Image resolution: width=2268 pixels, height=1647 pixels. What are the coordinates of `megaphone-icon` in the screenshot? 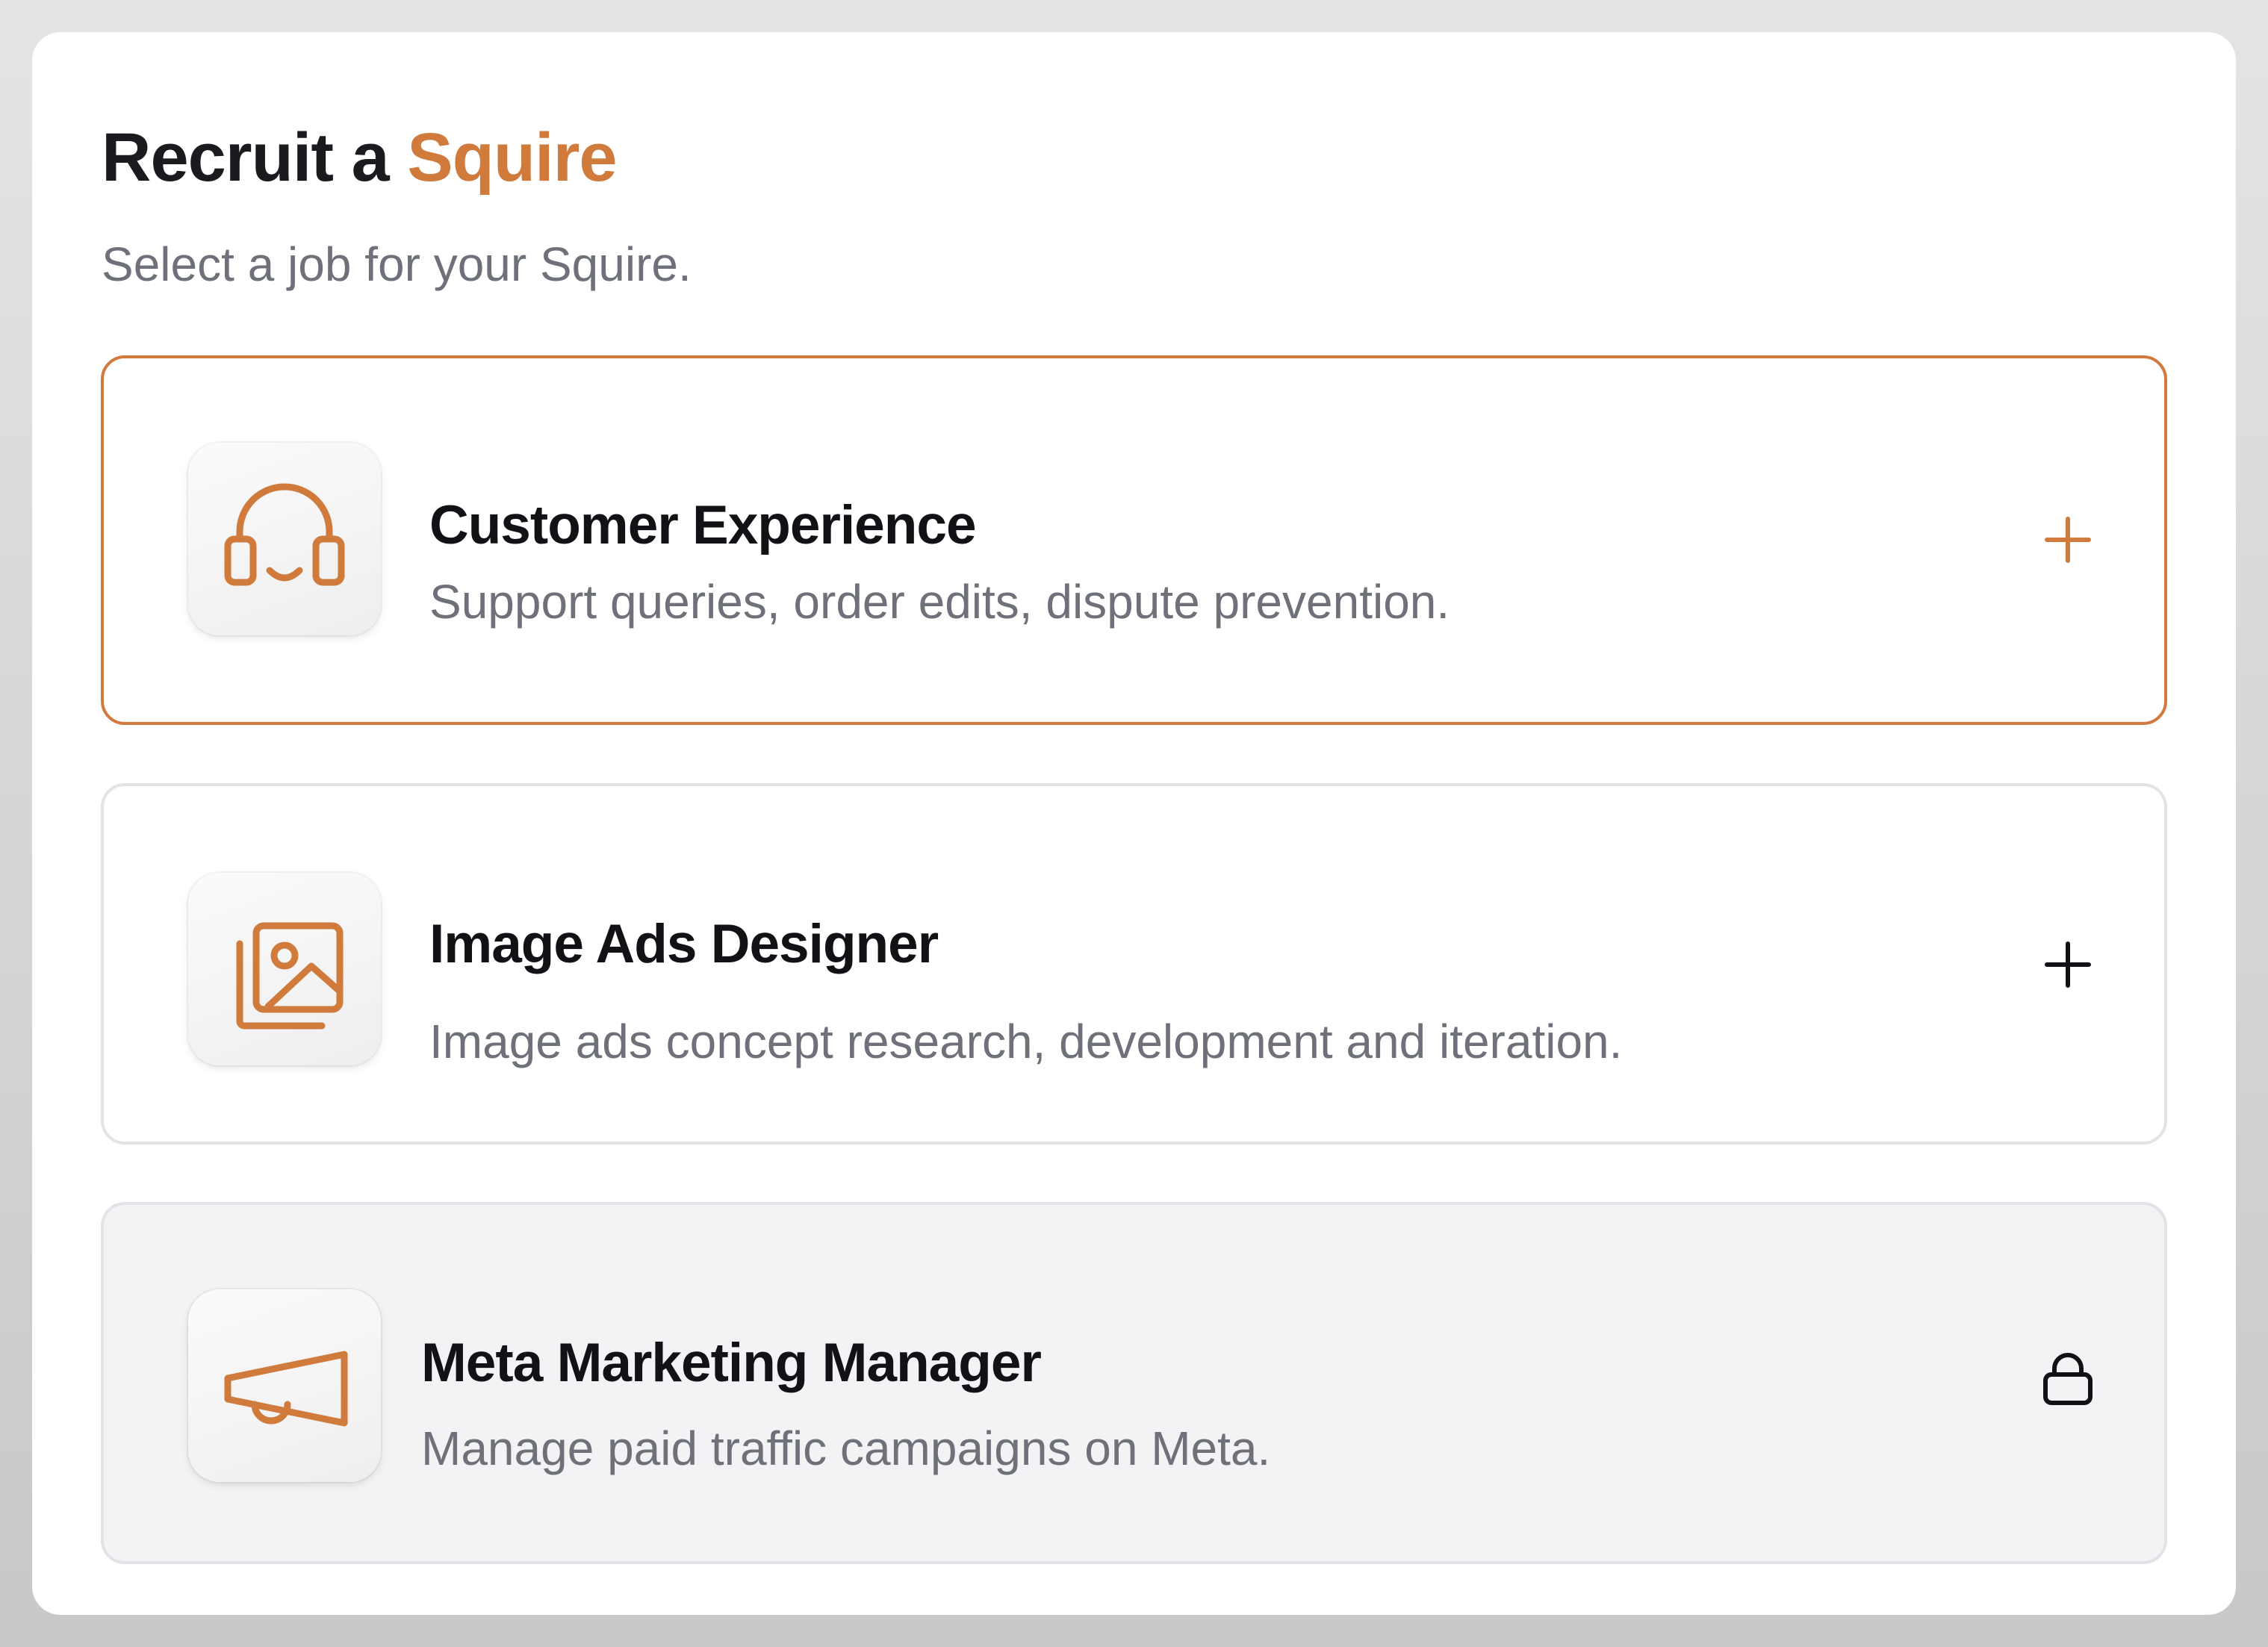 It's located at (286, 1389).